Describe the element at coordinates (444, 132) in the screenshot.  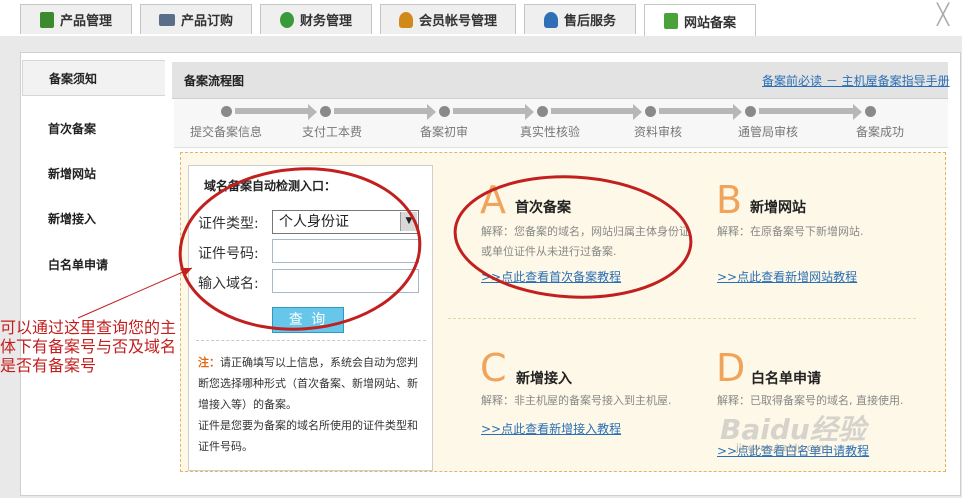
I see `step-label: 备案初审` at that location.